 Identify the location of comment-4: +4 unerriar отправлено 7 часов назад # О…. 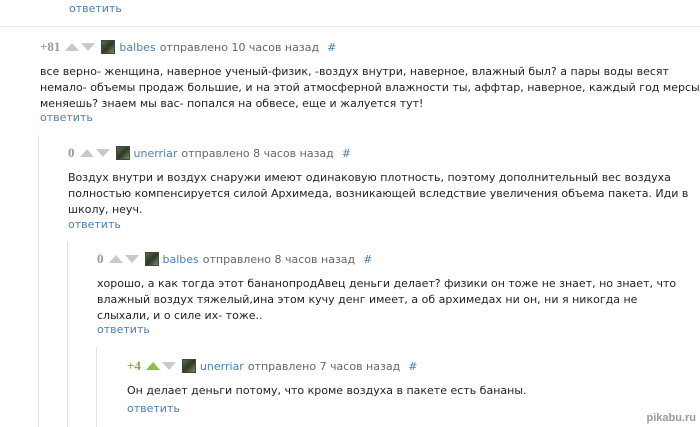
(327, 378).